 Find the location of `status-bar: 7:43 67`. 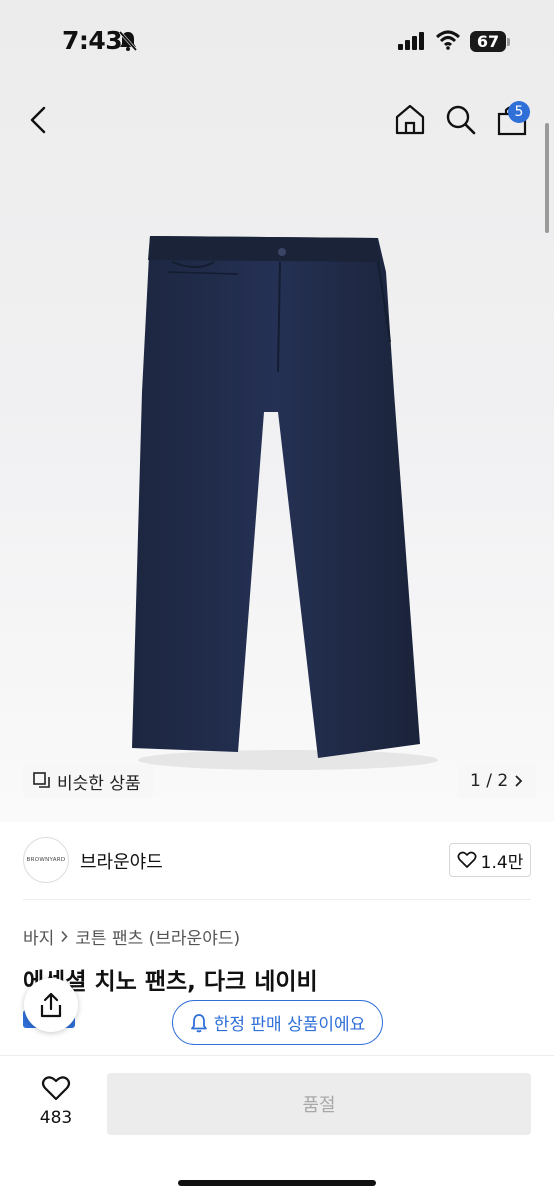

status-bar: 7:43 67 is located at coordinates (277, 40).